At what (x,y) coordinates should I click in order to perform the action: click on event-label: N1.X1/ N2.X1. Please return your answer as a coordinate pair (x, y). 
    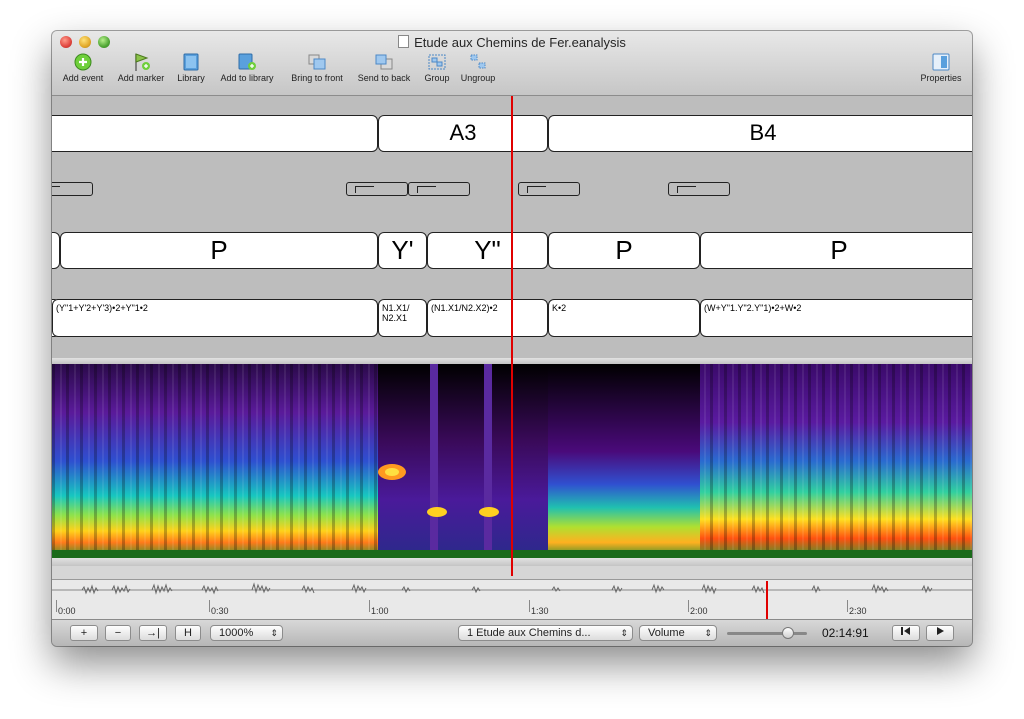
    Looking at the image, I should click on (396, 313).